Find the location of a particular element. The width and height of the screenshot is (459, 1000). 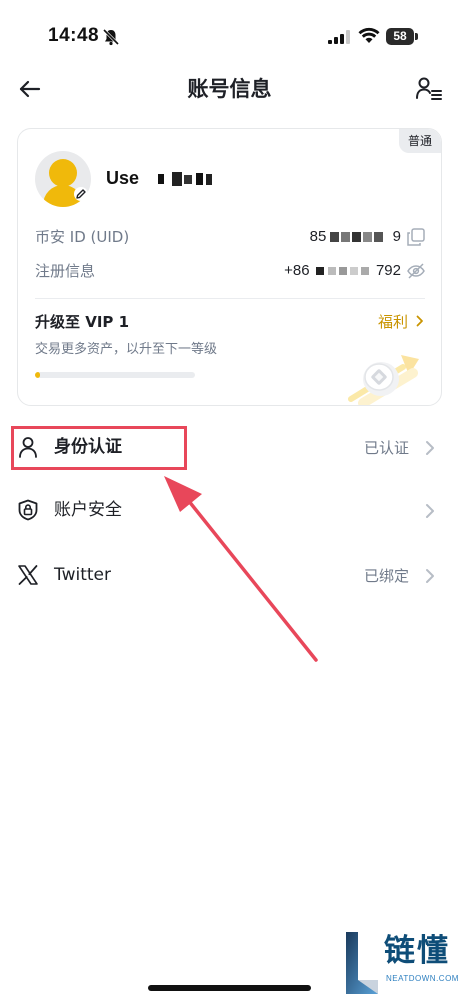

menu-item-label: Twitter is located at coordinates (82, 575).